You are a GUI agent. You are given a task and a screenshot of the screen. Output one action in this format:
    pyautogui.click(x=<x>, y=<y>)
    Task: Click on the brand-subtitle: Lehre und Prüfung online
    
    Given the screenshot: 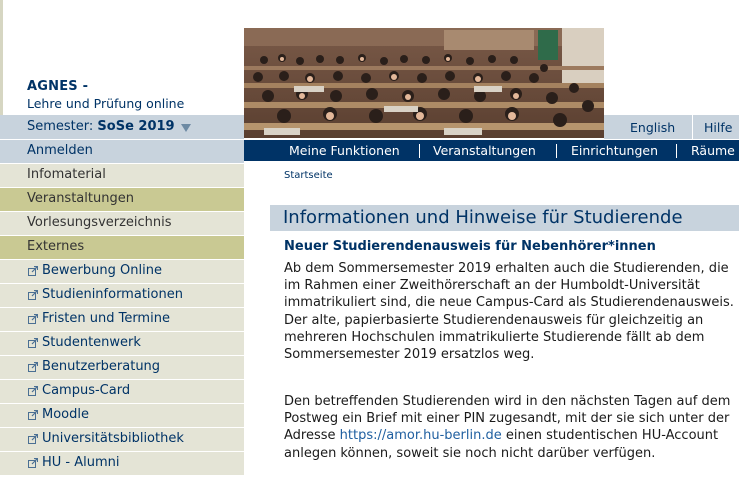 What is the action you would take?
    pyautogui.click(x=106, y=103)
    